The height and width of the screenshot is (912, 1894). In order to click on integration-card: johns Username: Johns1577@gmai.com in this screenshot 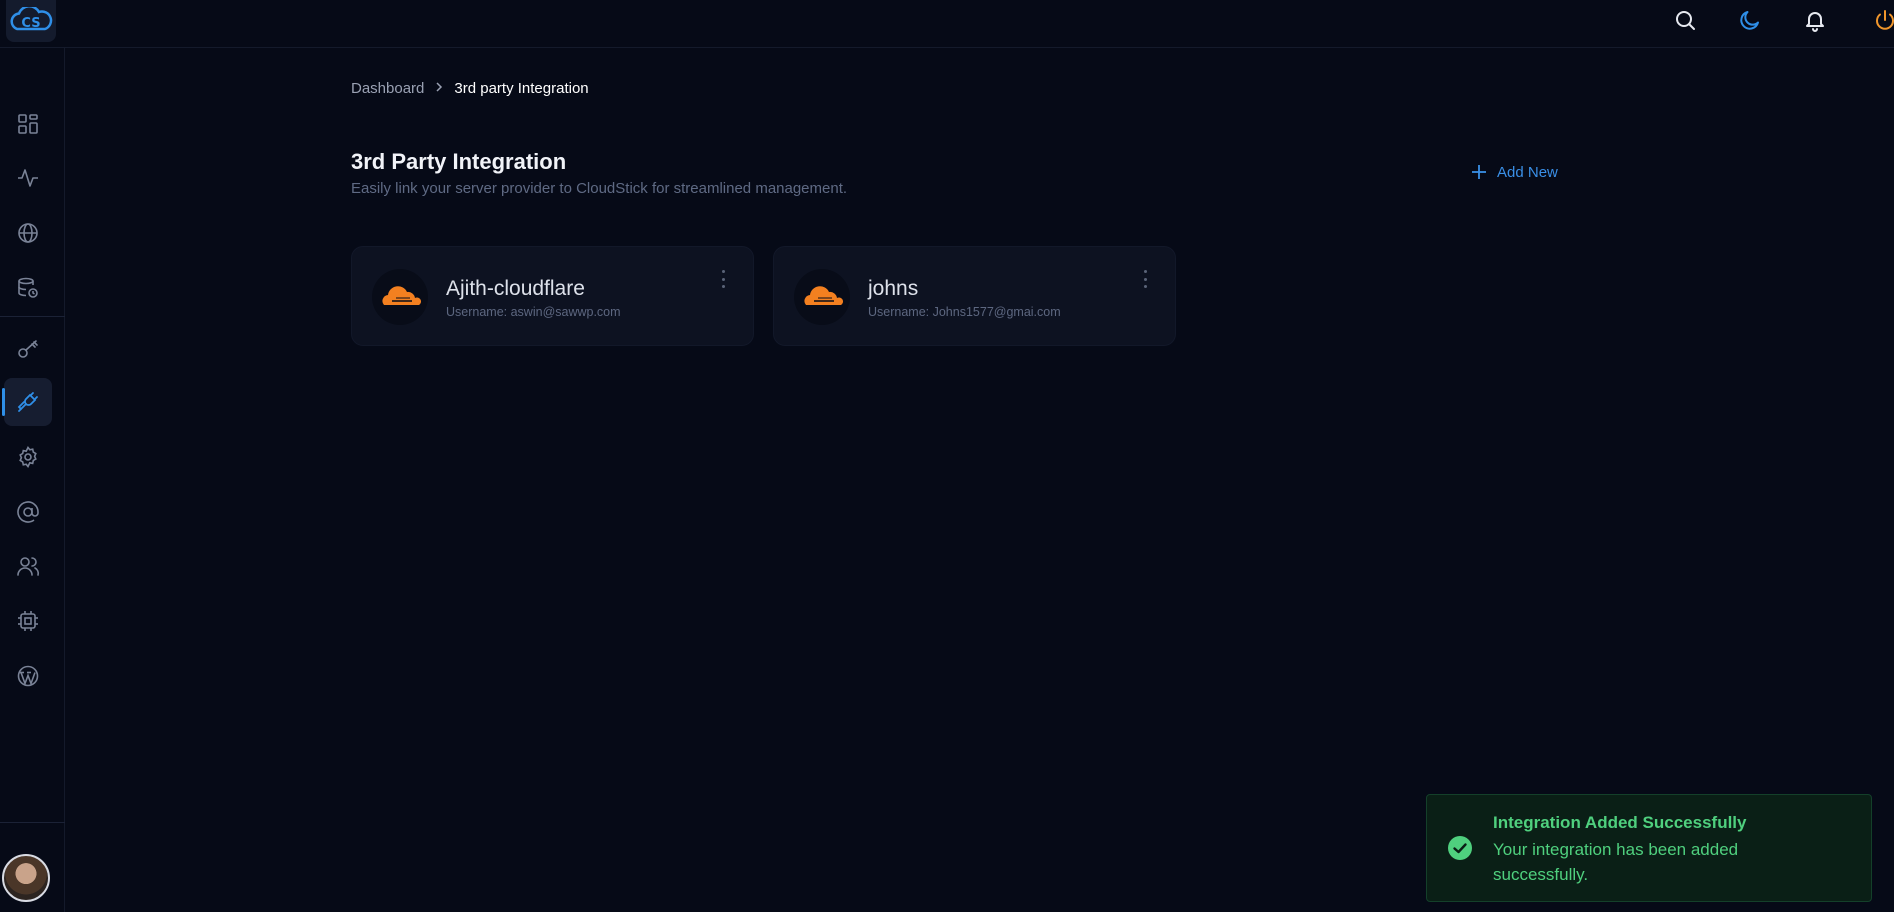, I will do `click(974, 296)`.